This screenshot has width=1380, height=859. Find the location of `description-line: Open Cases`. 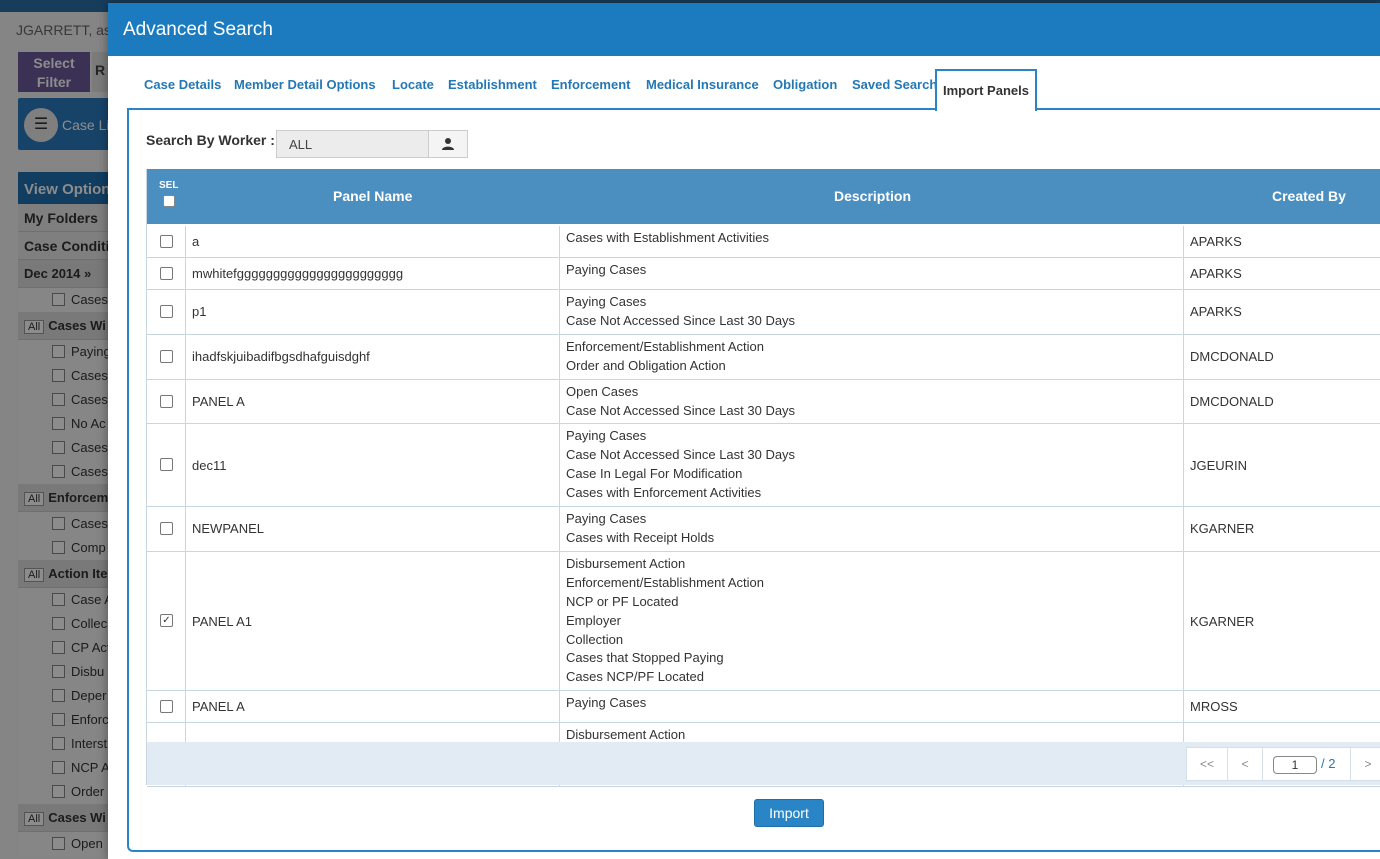

description-line: Open Cases is located at coordinates (602, 391).